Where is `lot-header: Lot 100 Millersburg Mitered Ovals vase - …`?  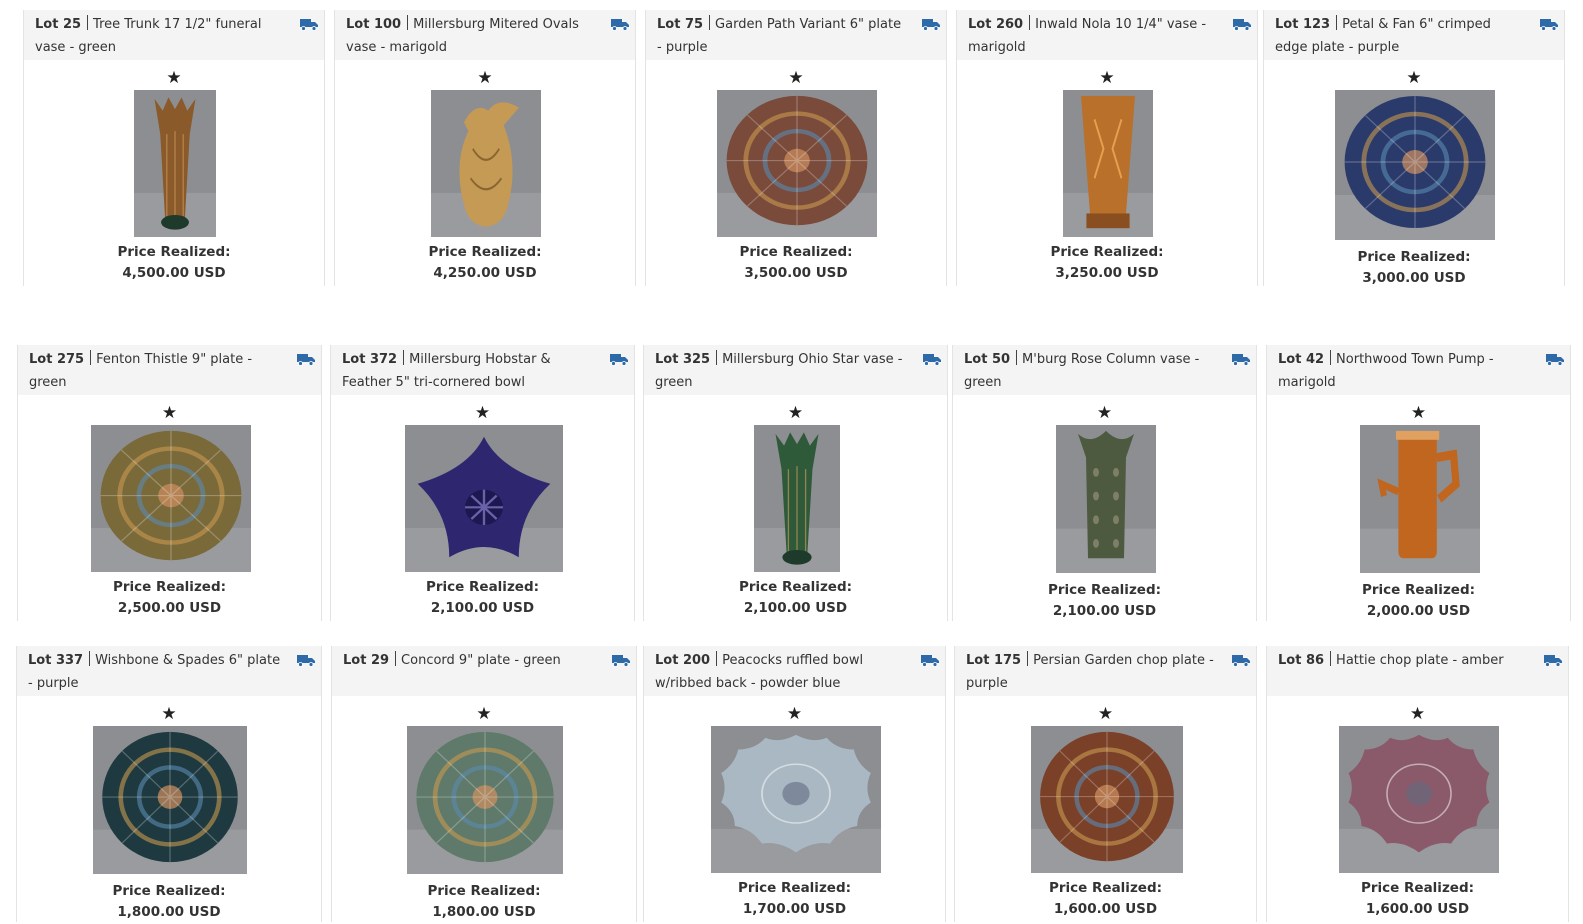 lot-header: Lot 100 Millersburg Mitered Ovals vase - … is located at coordinates (485, 35).